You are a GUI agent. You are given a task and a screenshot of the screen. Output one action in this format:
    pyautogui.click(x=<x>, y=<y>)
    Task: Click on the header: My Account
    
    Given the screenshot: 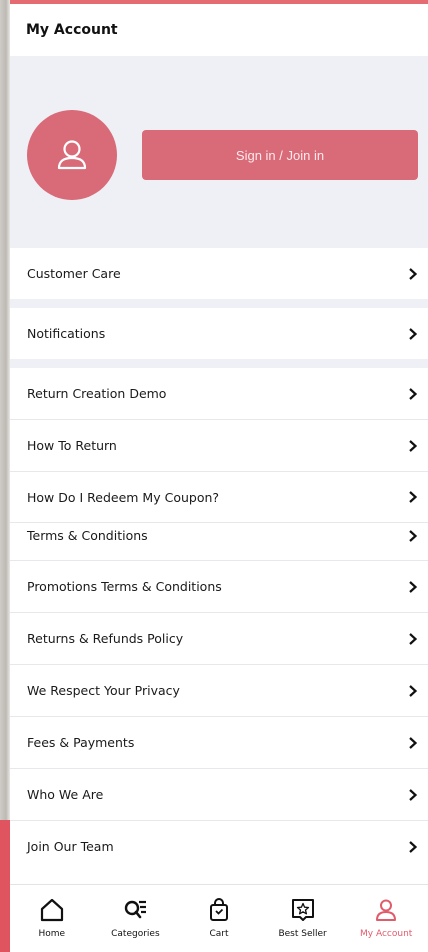 What is the action you would take?
    pyautogui.click(x=219, y=30)
    